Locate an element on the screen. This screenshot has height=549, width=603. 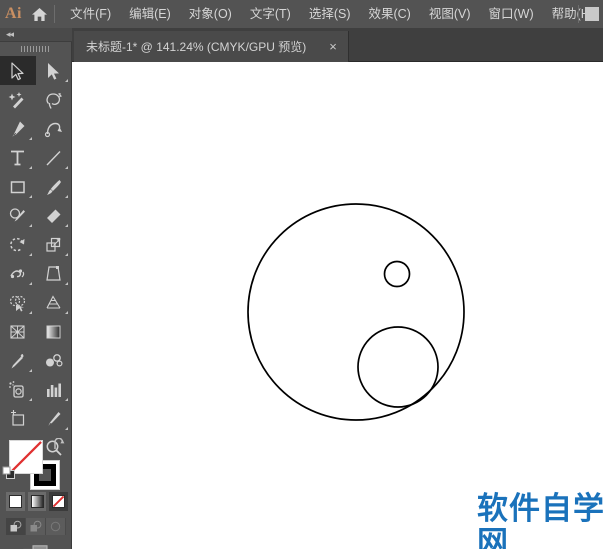
blend-tool-glyph is located at coordinates (54, 360).